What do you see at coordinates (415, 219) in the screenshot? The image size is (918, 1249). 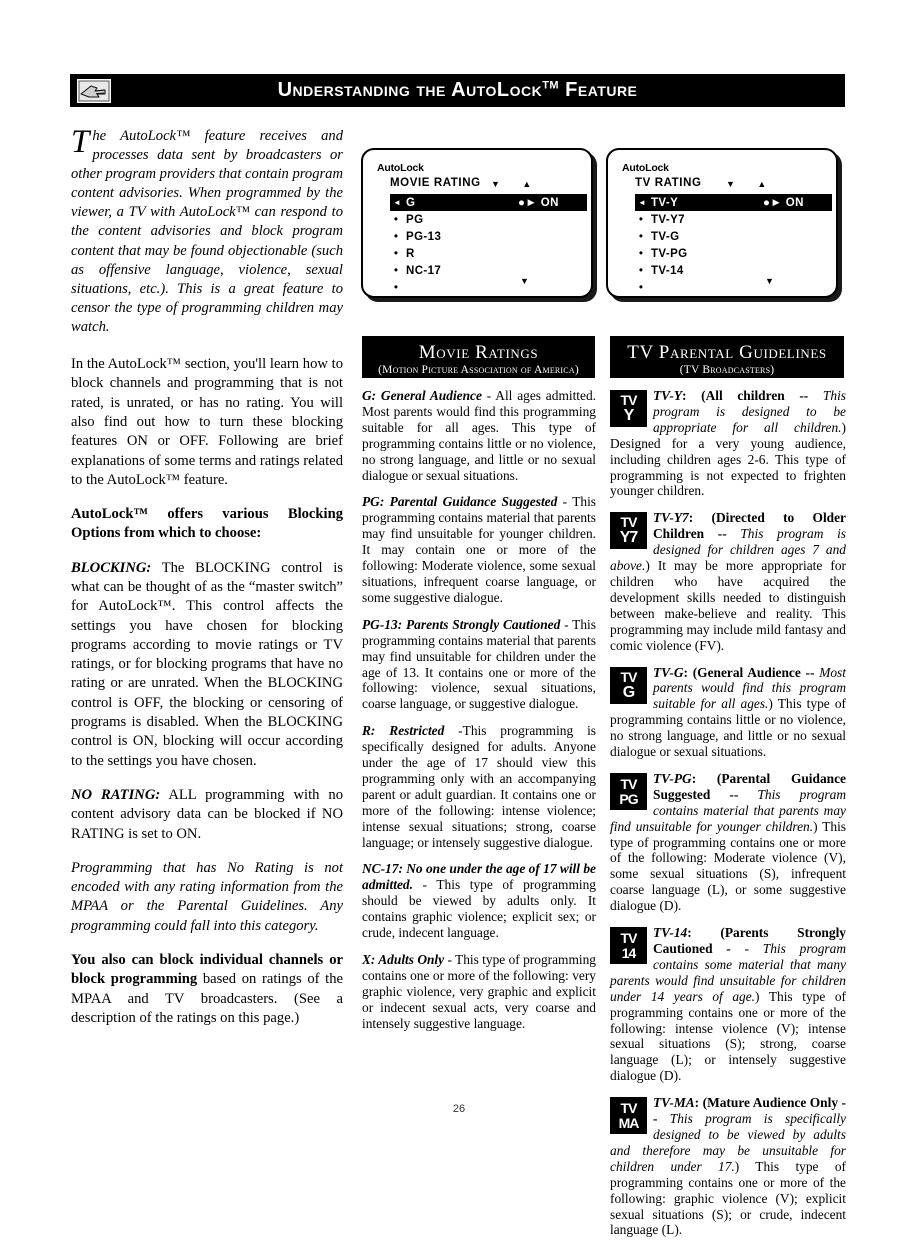 I see `movie-rating-label: PG` at bounding box center [415, 219].